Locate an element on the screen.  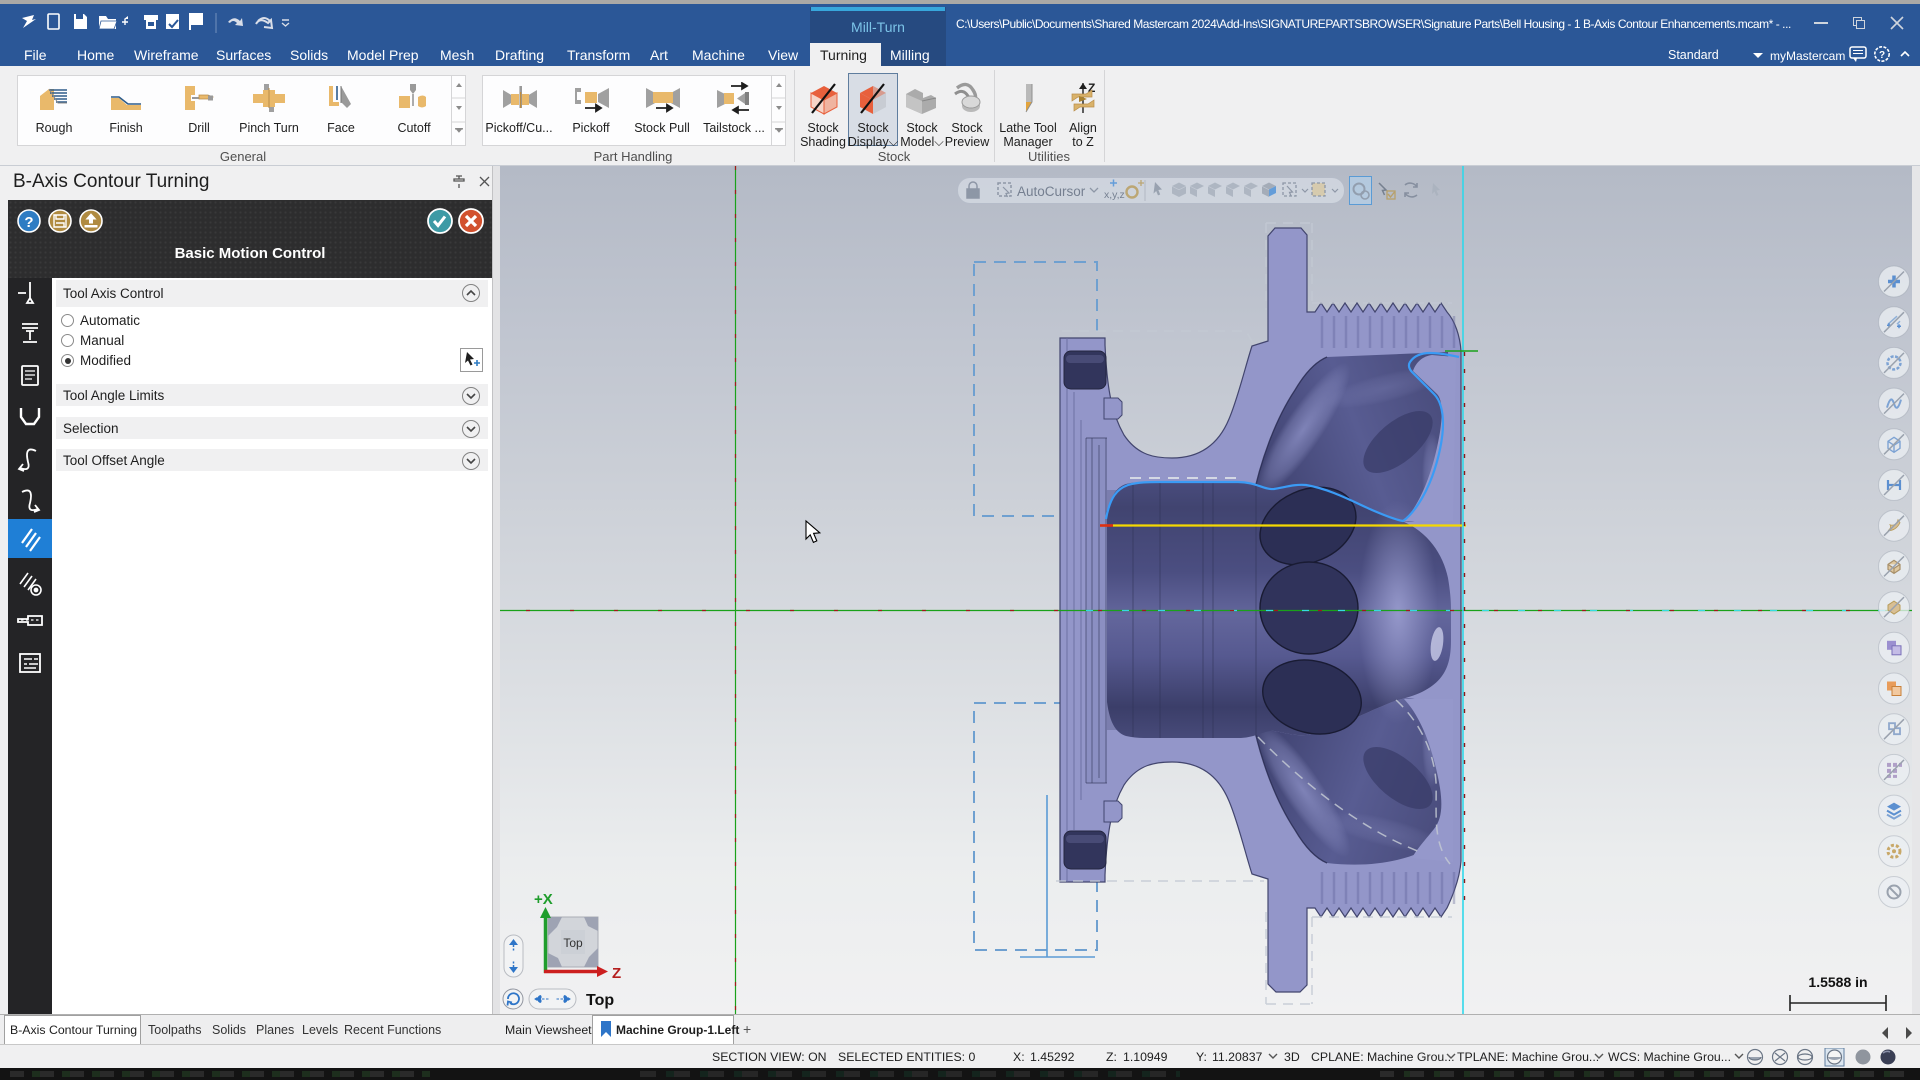
svg-text: Top is located at coordinates (600, 1000).